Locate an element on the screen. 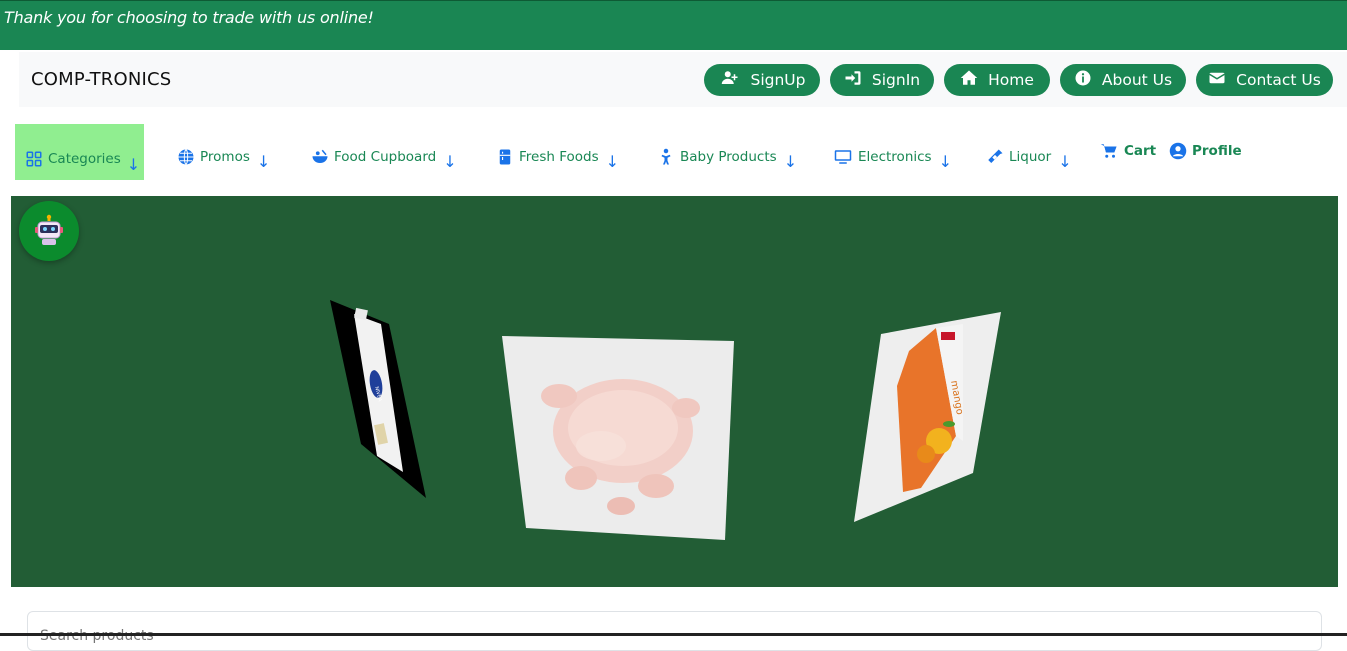 The height and width of the screenshot is (651, 1347). nav-baby-products: Baby Products ↓ is located at coordinates (727, 156).